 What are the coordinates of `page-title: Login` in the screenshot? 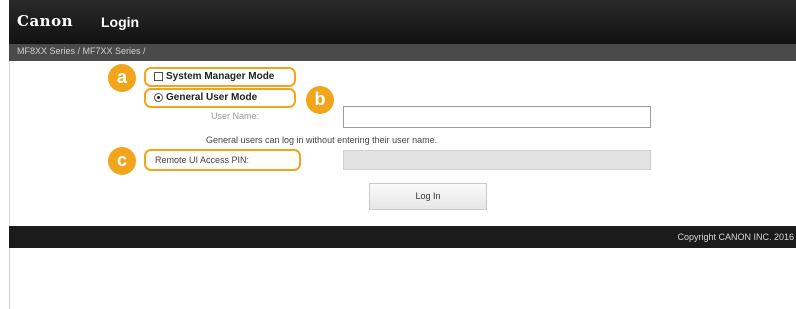 It's located at (120, 22).